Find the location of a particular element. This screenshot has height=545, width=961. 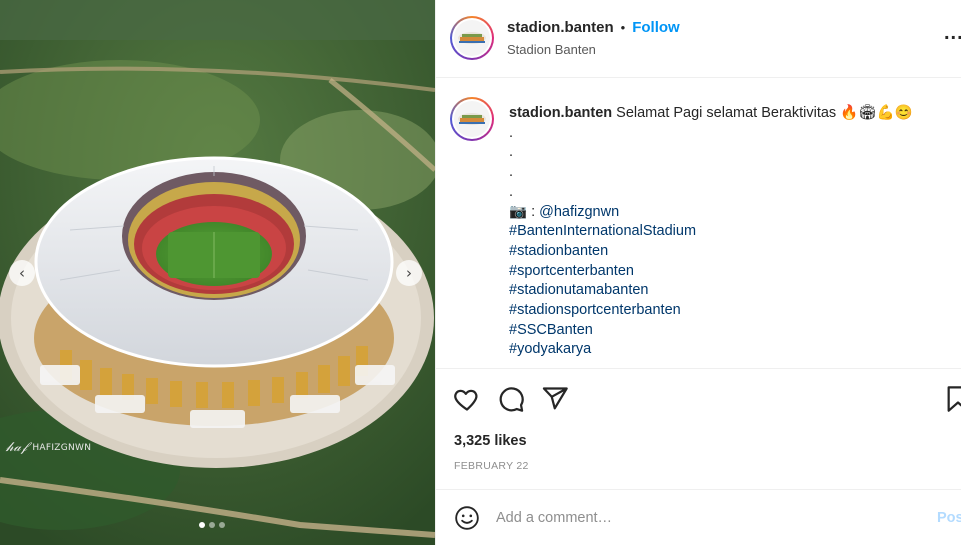

hashtag-link: #BantenInternationalStadium is located at coordinates (729, 232).